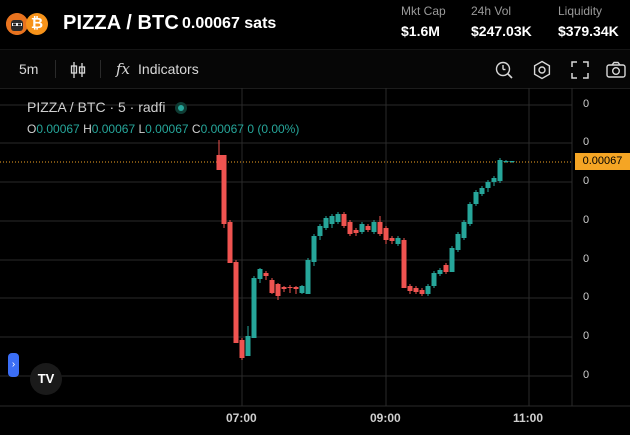 The height and width of the screenshot is (435, 630). What do you see at coordinates (315, 69) in the screenshot?
I see `chart-toolbar: 5m 𝑓x Indicators` at bounding box center [315, 69].